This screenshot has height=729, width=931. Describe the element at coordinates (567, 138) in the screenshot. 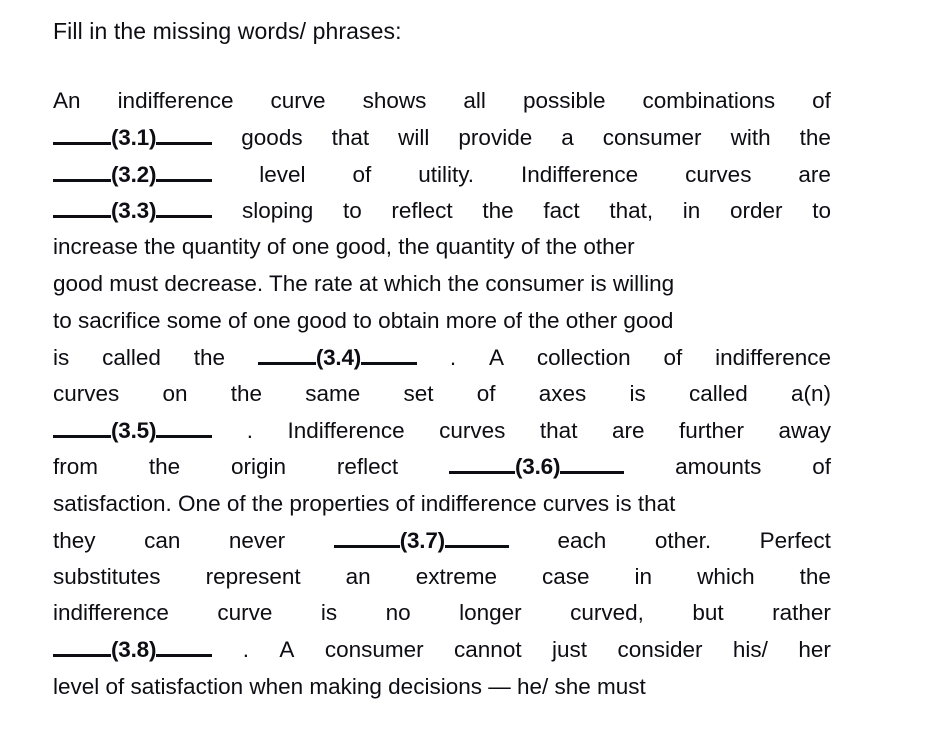

I see `text-run: a` at that location.